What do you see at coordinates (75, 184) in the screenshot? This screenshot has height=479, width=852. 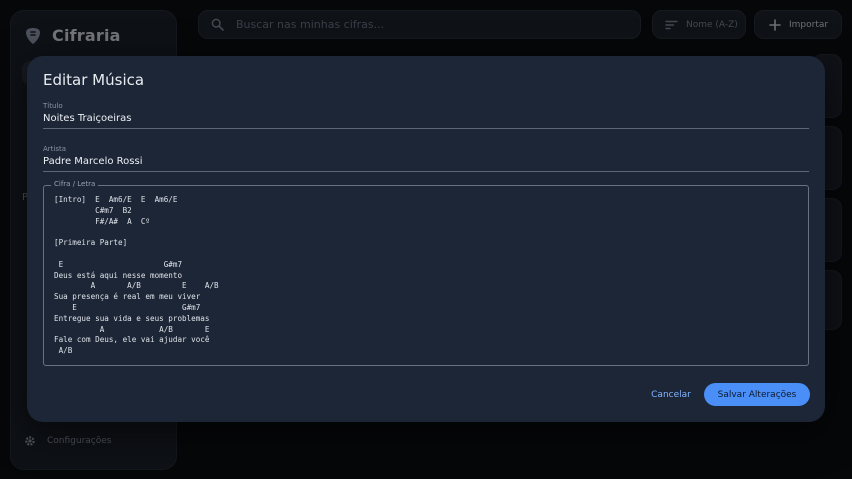 I see `lyrics-label: Cifra / Letra` at bounding box center [75, 184].